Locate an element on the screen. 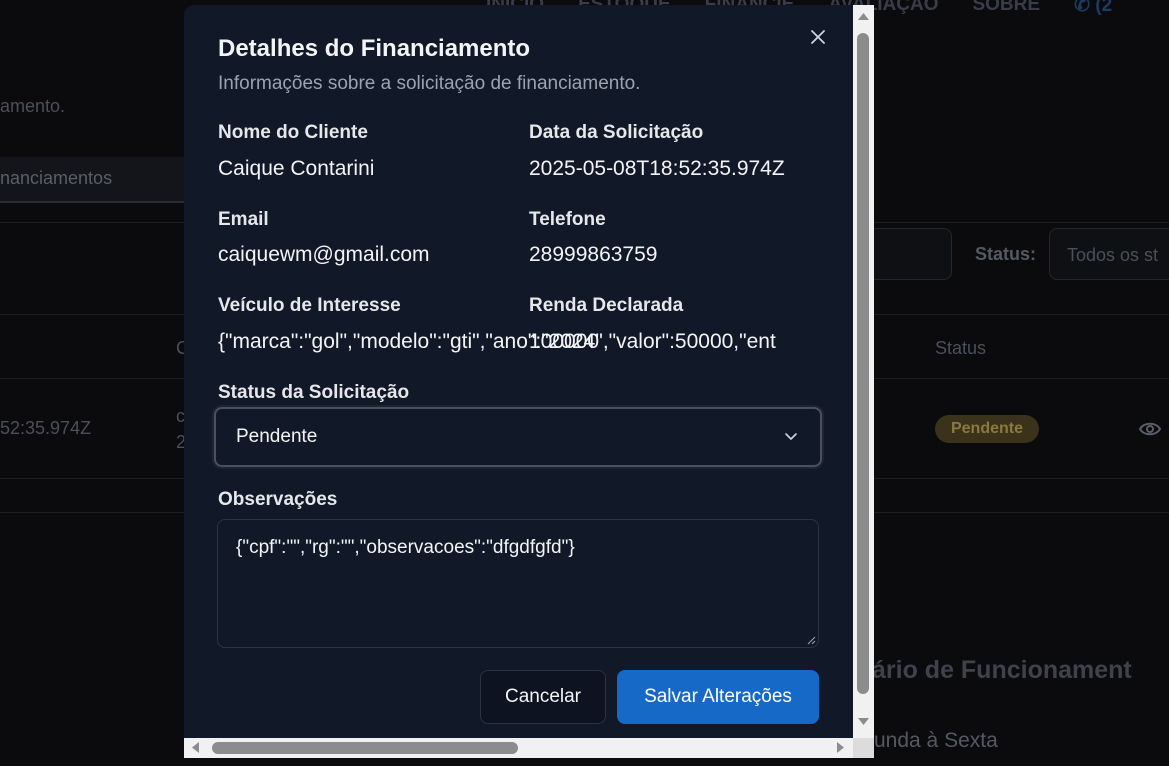 The width and height of the screenshot is (1169, 766). email-label: Email is located at coordinates (243, 219).